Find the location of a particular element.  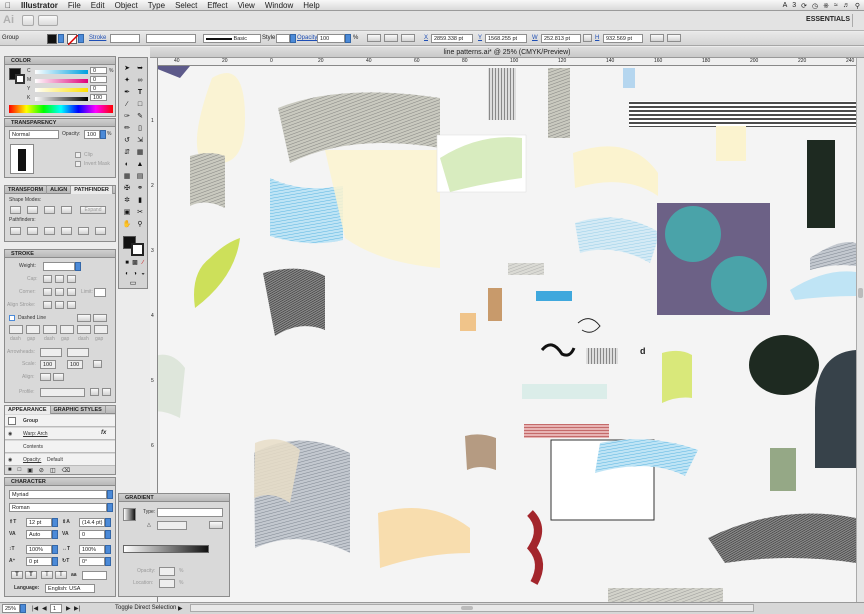

black-slider is located at coordinates (61, 99).